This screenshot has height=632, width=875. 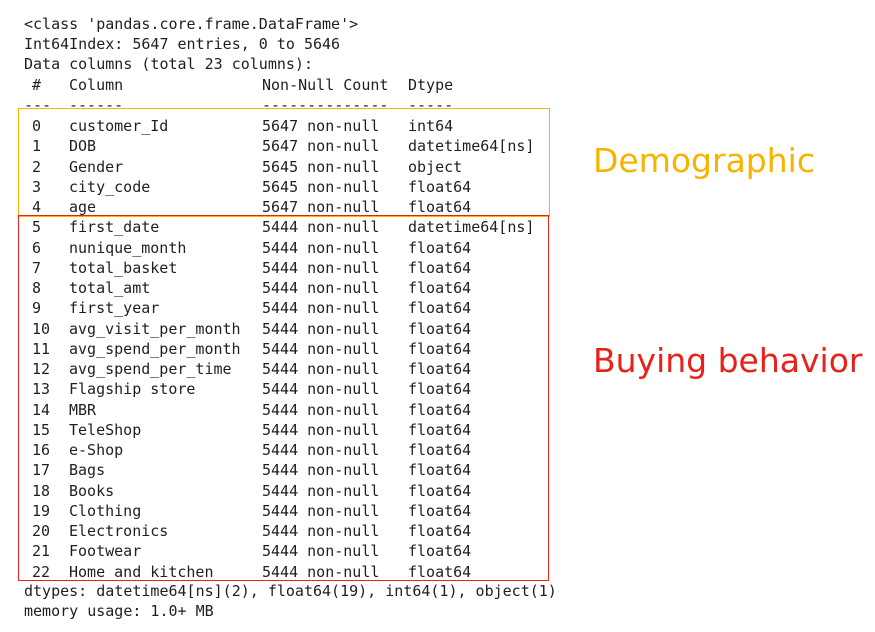 What do you see at coordinates (37, 288) in the screenshot?
I see `row-index: 8` at bounding box center [37, 288].